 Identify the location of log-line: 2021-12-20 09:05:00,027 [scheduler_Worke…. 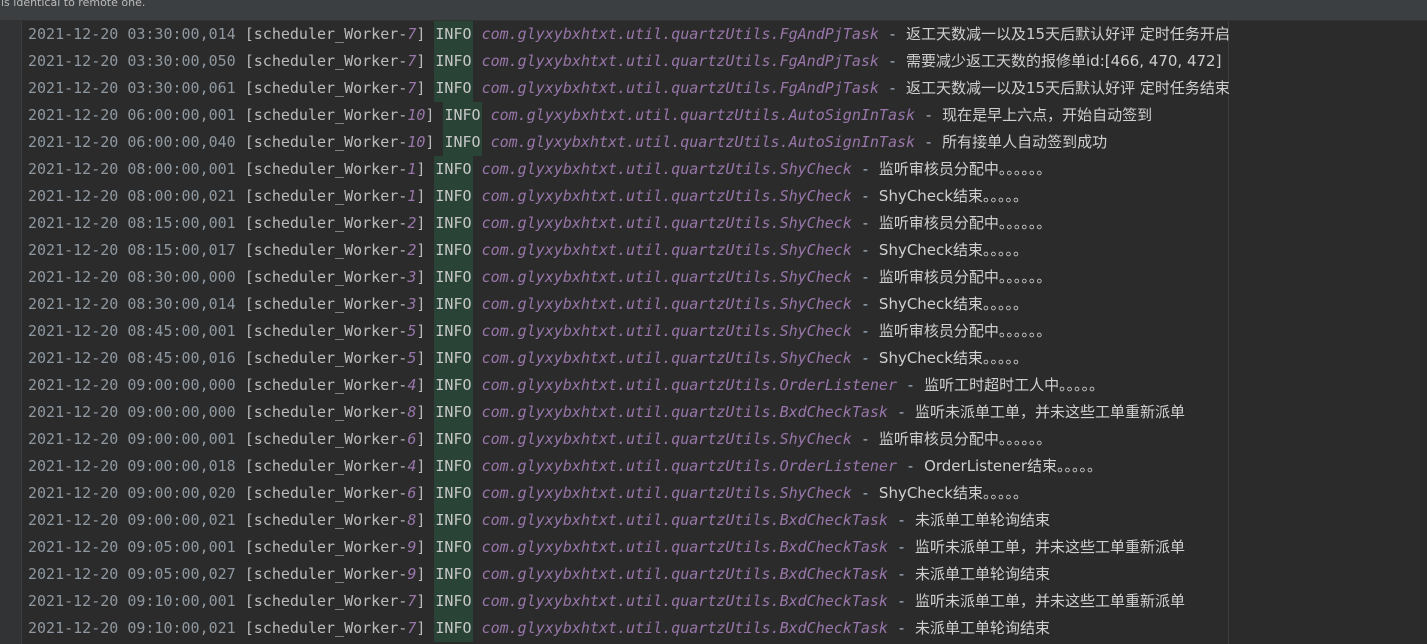
(629, 574).